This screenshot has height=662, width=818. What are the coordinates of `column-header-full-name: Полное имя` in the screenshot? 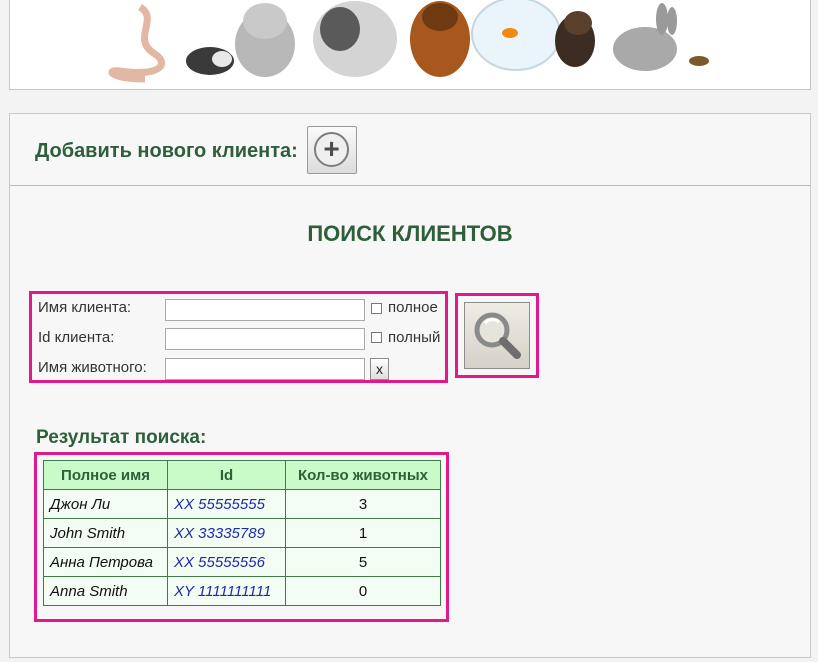 It's located at (105, 475).